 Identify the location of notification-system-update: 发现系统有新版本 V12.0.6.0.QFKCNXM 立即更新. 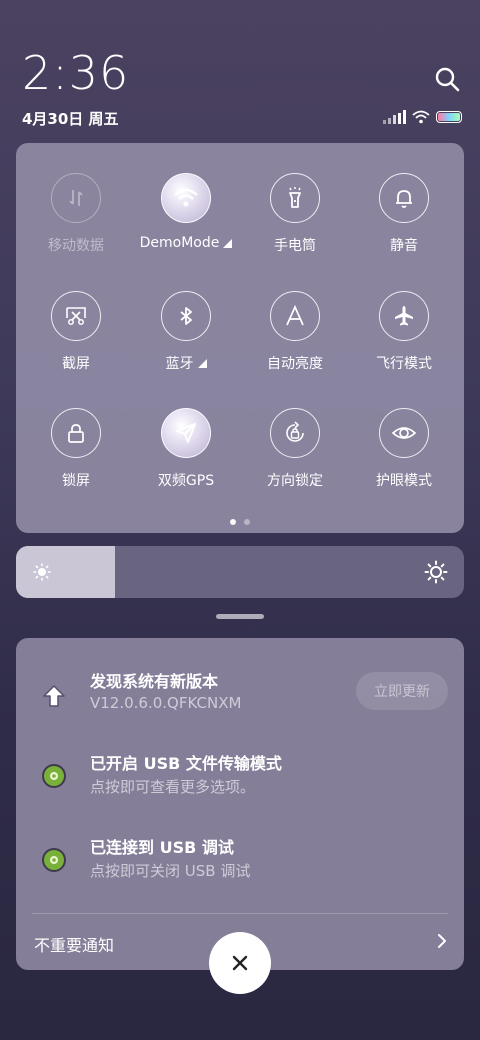
(240, 708).